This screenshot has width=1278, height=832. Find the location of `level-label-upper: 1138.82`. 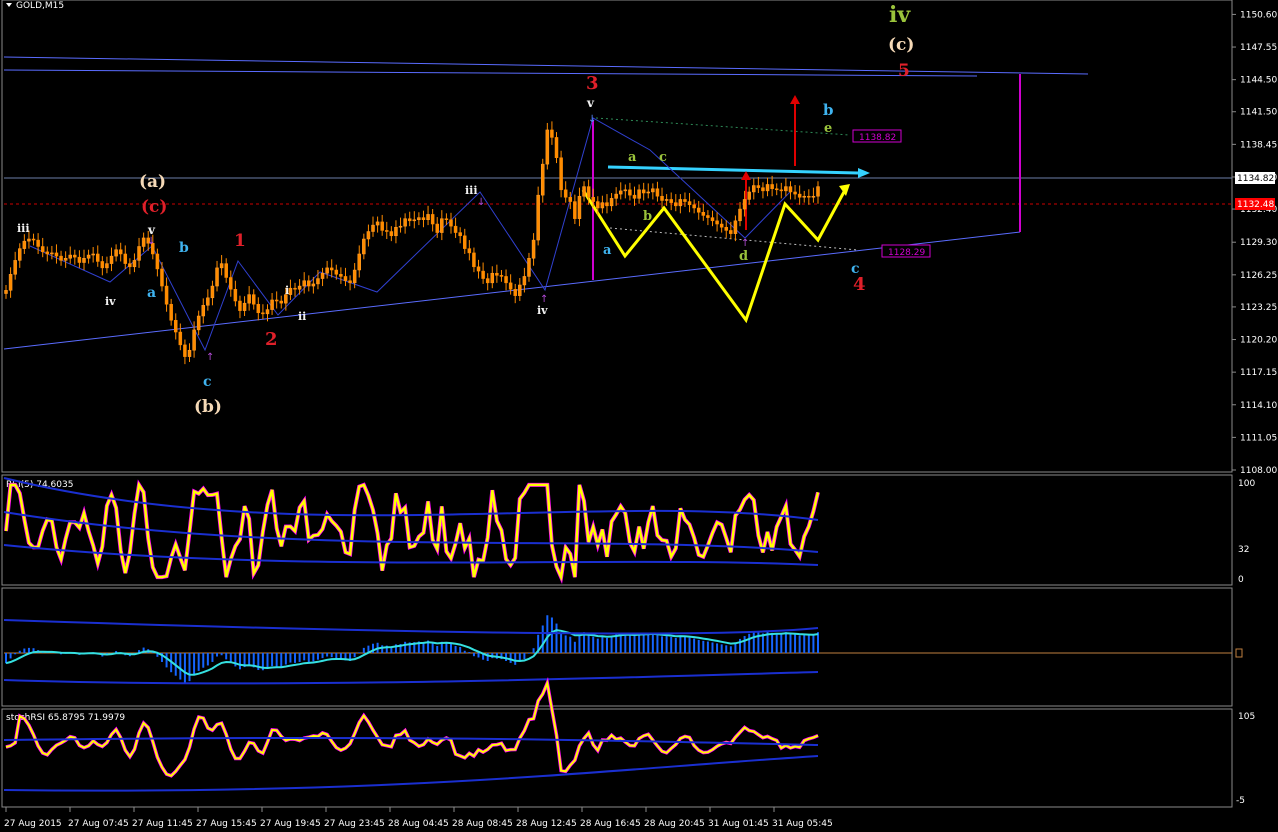

level-label-upper: 1138.82 is located at coordinates (877, 136).